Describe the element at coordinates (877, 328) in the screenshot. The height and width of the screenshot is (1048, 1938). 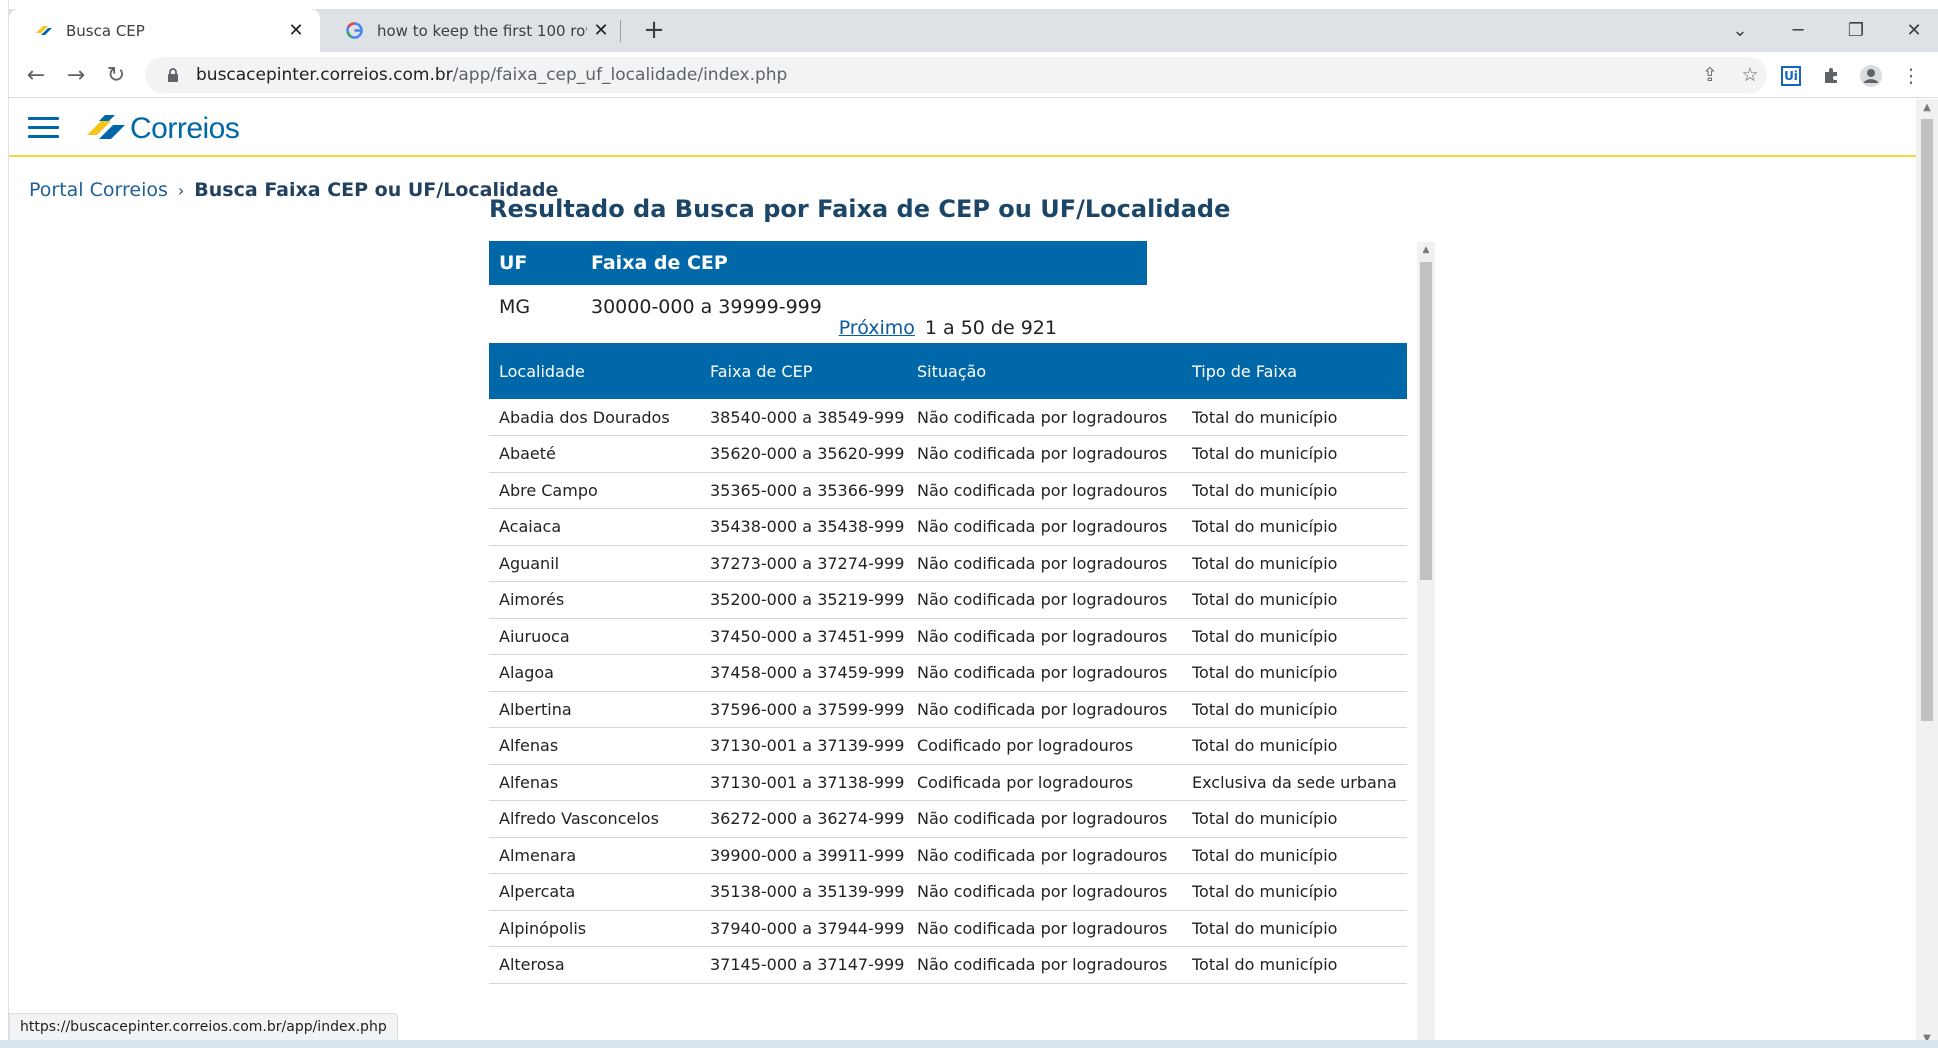
I see `next-page-link: Próximo` at that location.